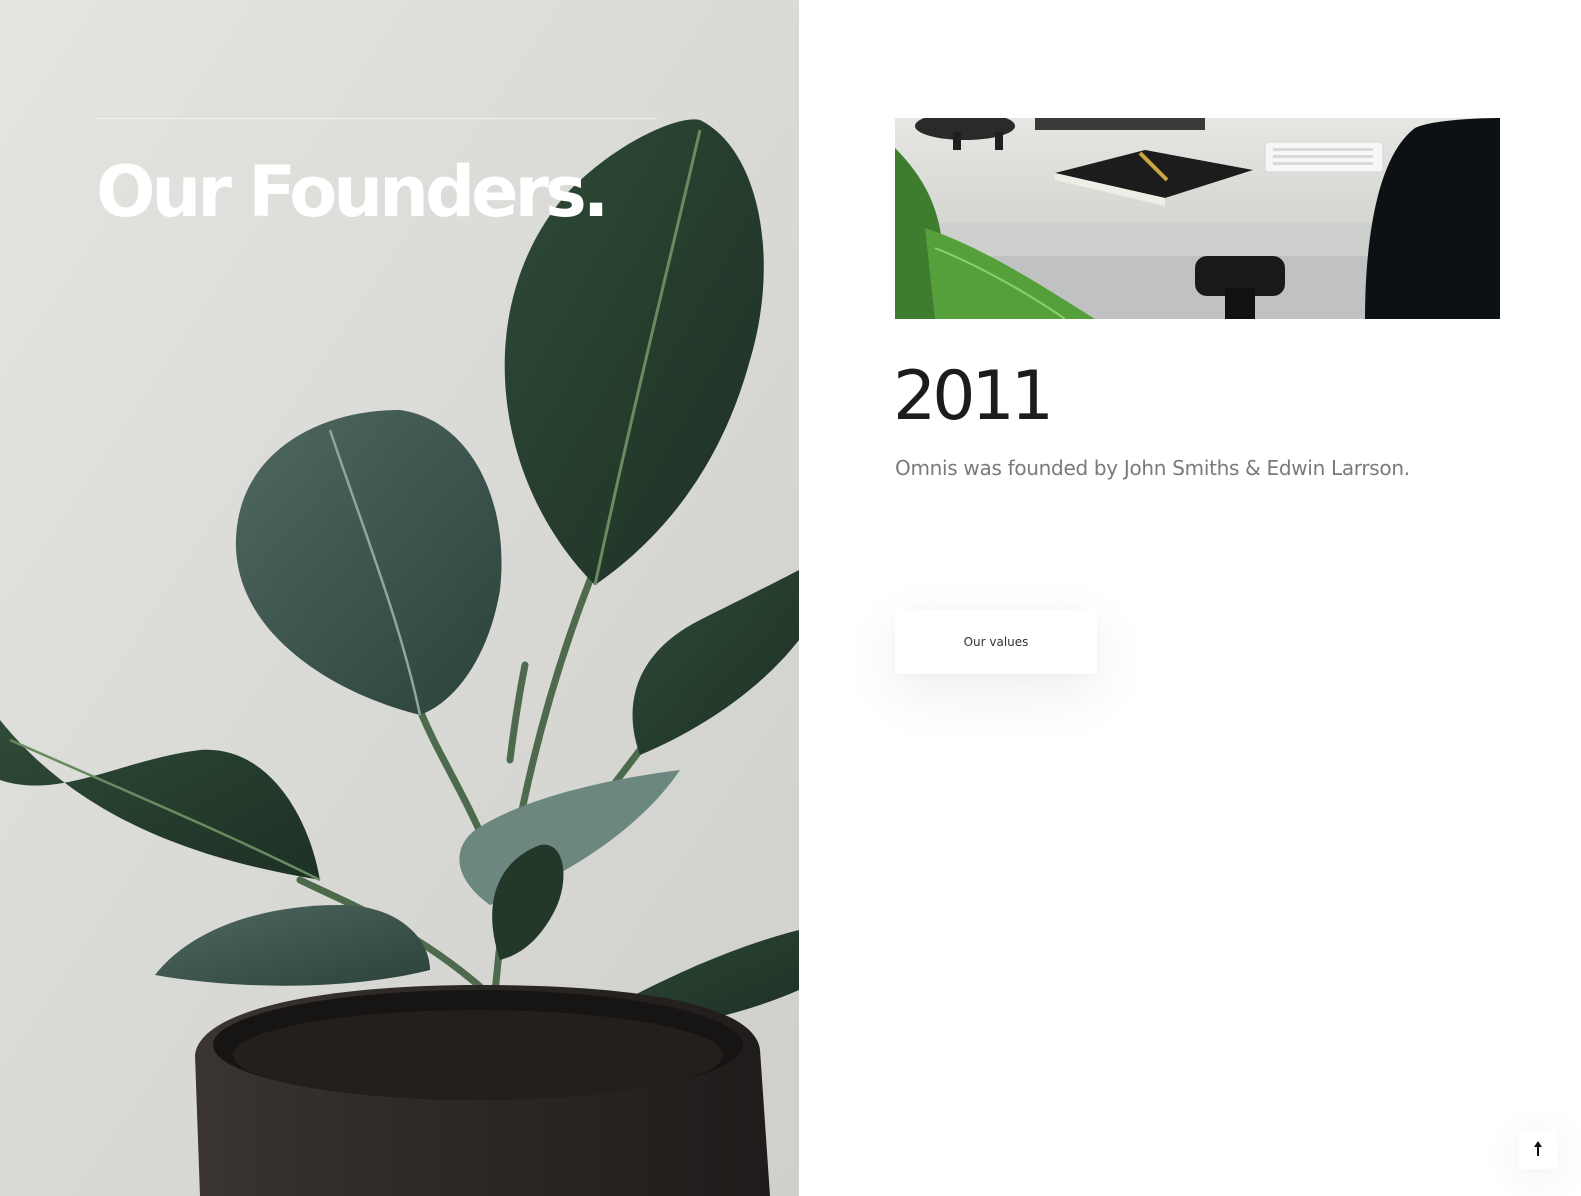 Image resolution: width=1581 pixels, height=1196 pixels. I want to click on our-values-button: Our values, so click(996, 641).